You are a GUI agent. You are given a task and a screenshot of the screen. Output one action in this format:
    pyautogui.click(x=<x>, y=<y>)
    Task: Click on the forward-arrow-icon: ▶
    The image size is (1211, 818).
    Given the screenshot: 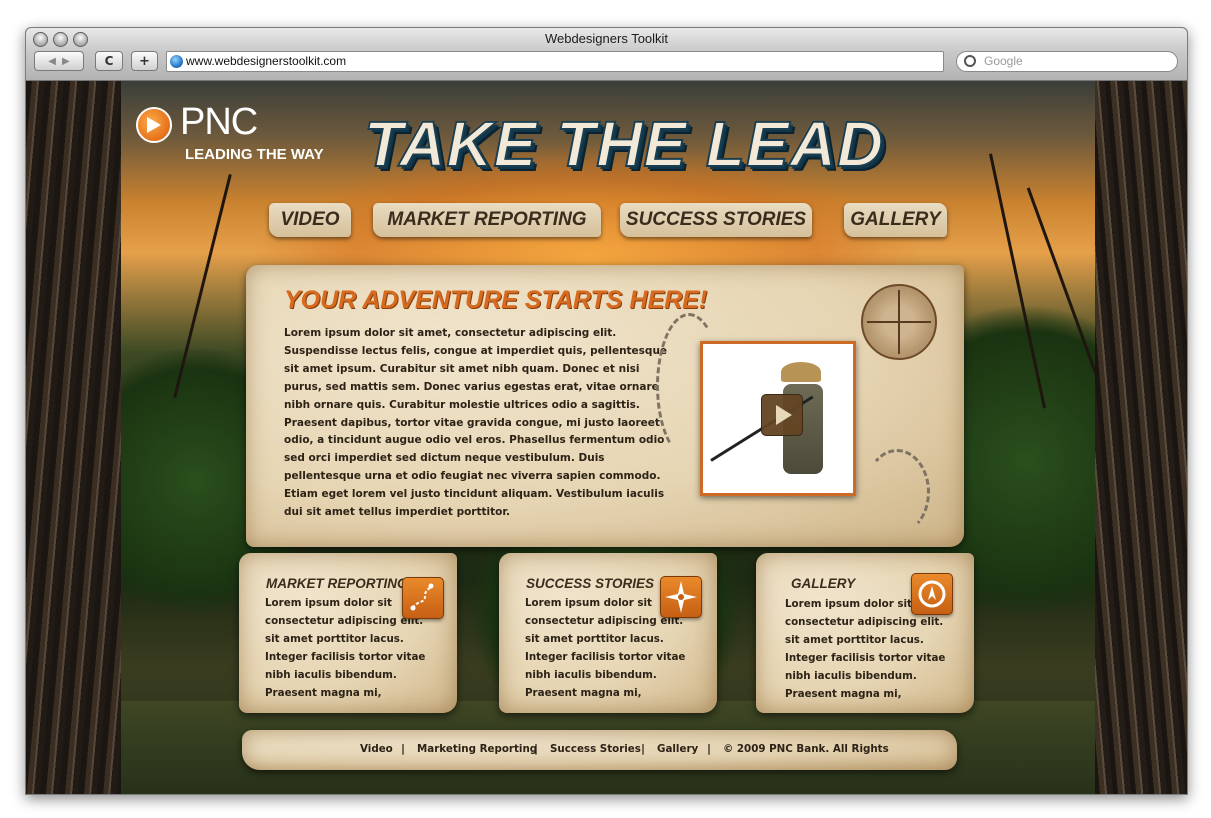 What is the action you would take?
    pyautogui.click(x=66, y=61)
    